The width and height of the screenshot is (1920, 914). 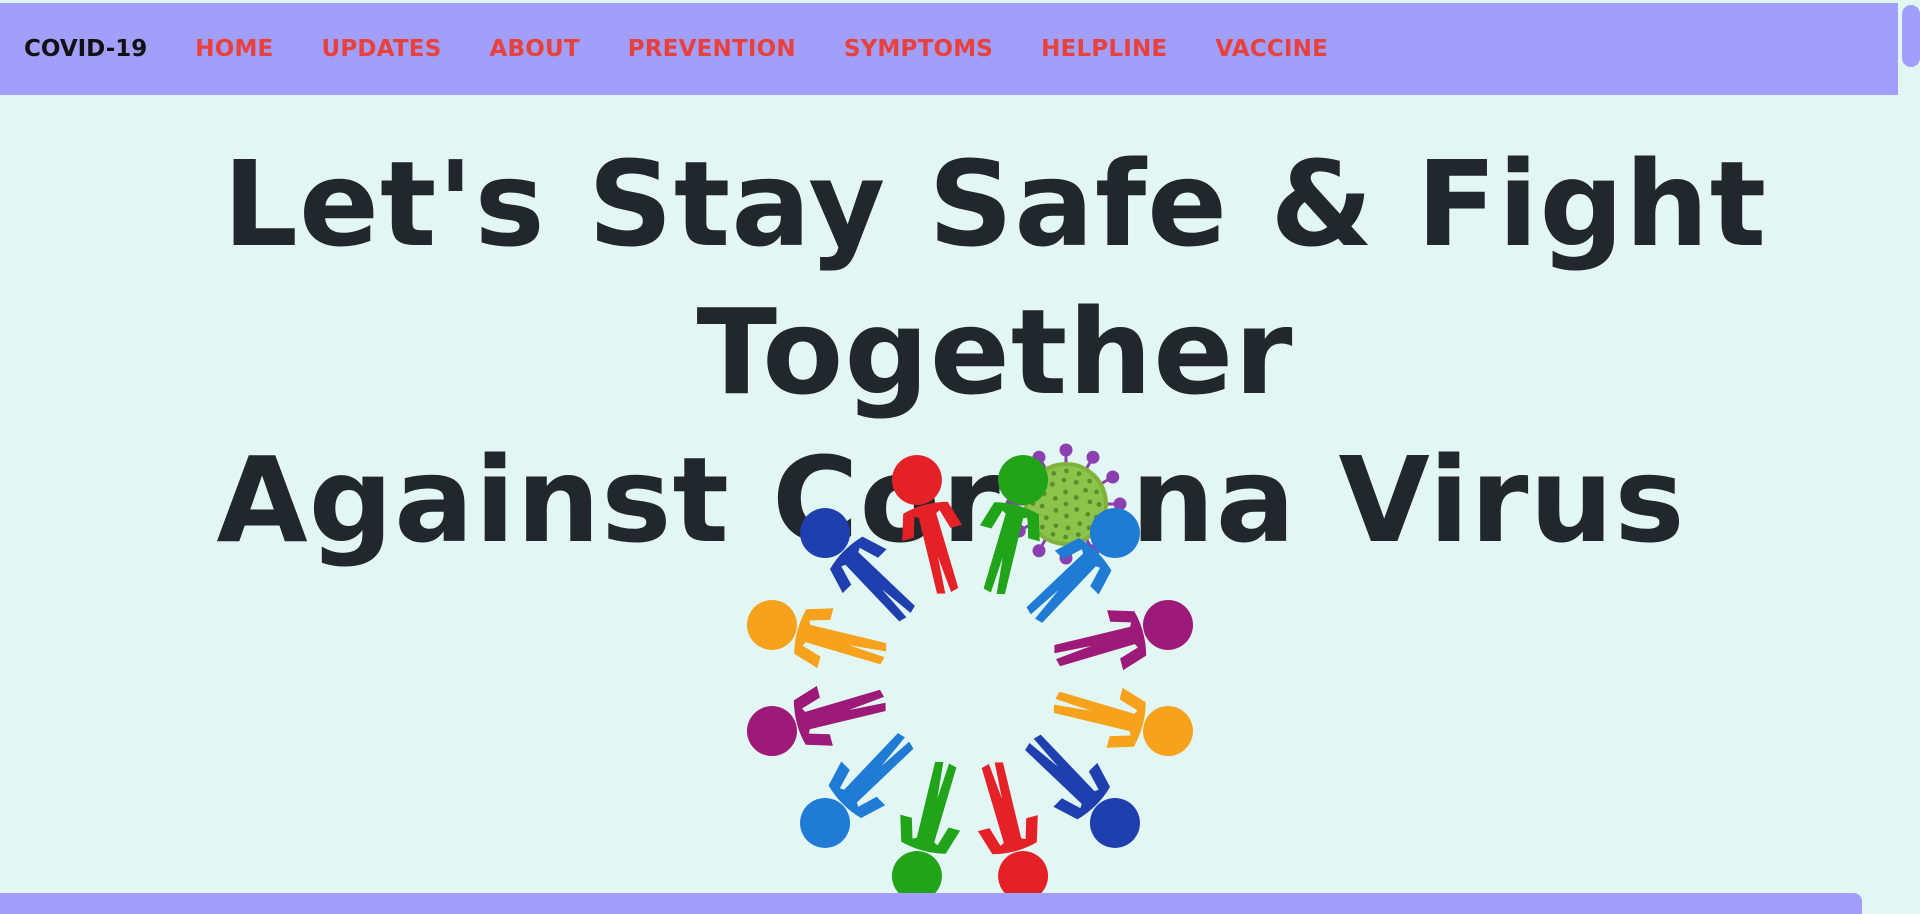 What do you see at coordinates (712, 49) in the screenshot?
I see `nav-link-prevention: PREVENTION` at bounding box center [712, 49].